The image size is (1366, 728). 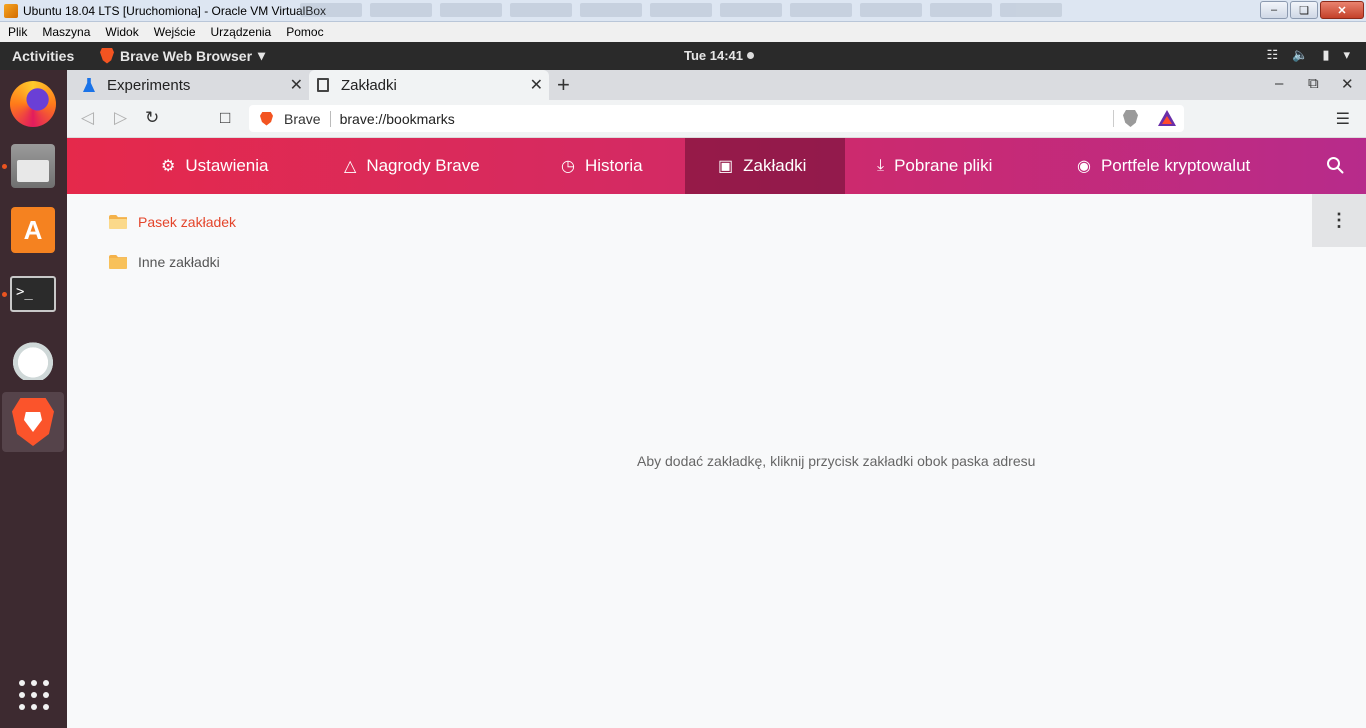 What do you see at coordinates (323, 85) in the screenshot?
I see `bookmark-icon` at bounding box center [323, 85].